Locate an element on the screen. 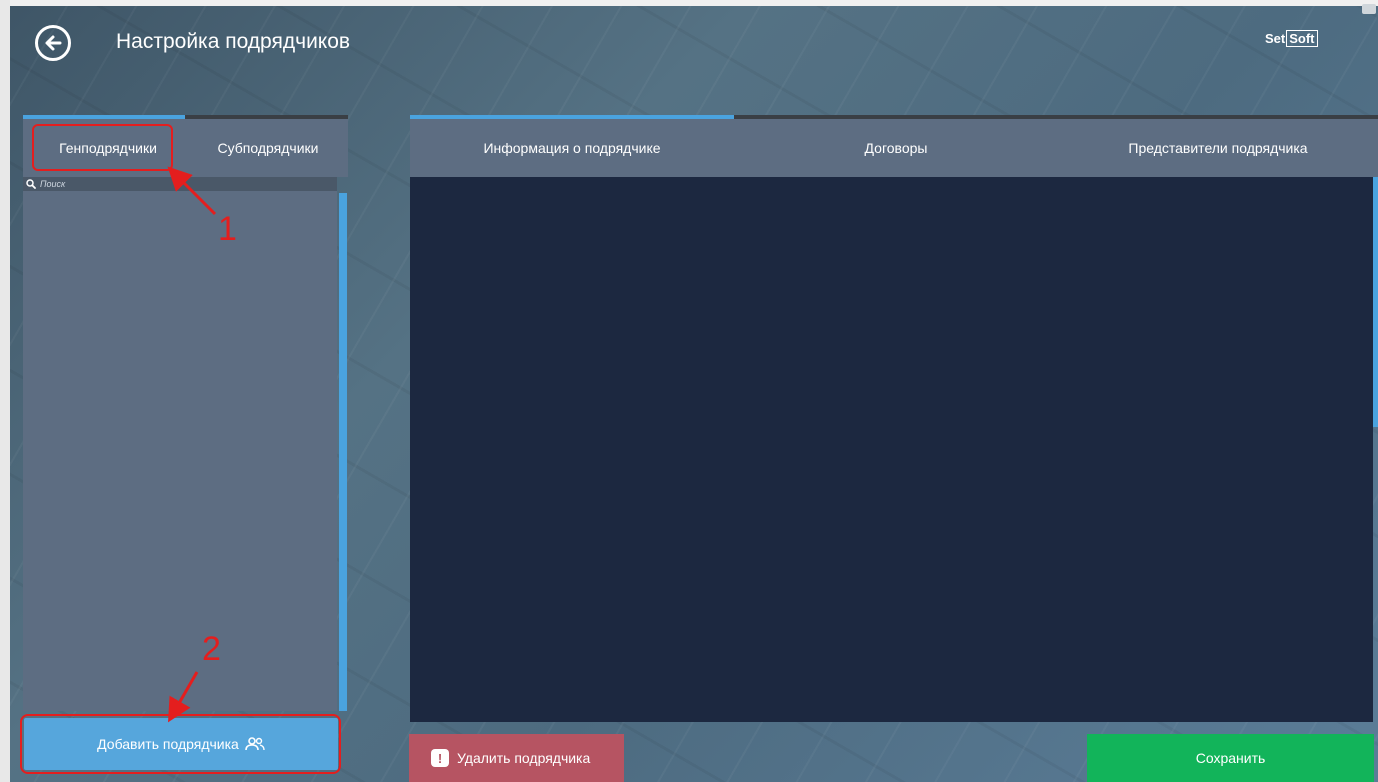  logo-text-soft: Soft is located at coordinates (1302, 38).